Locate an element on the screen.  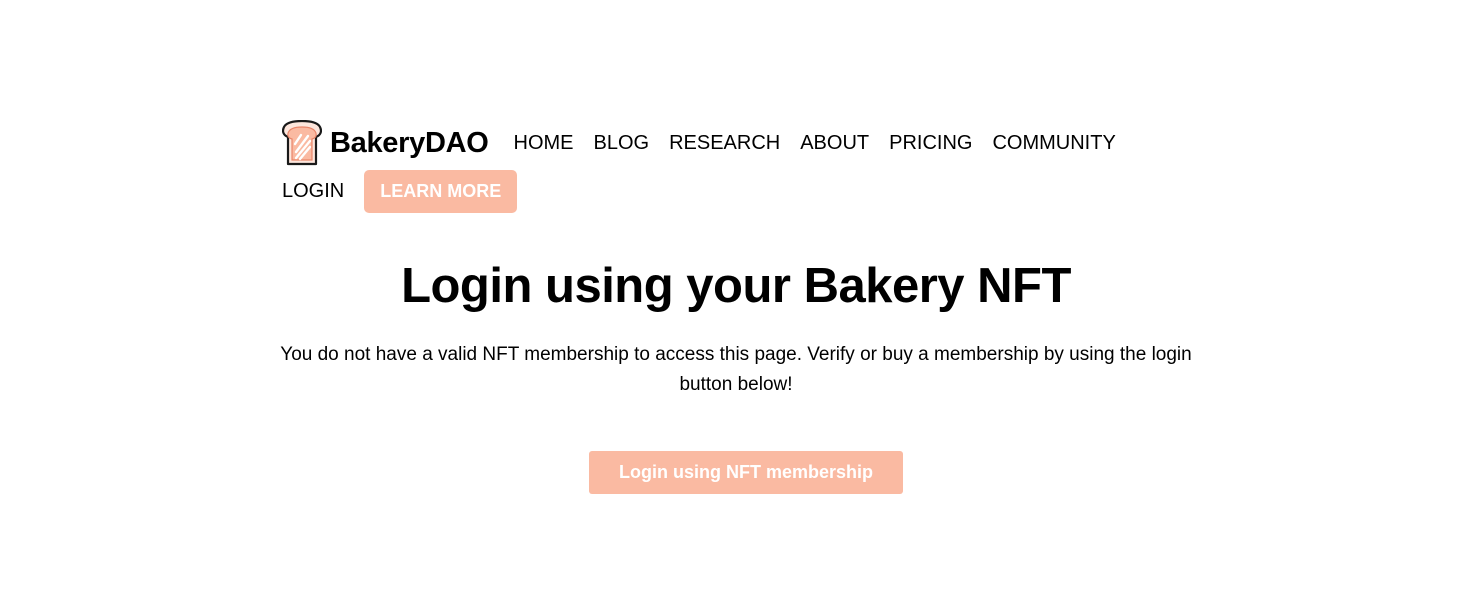
learn-more-button: LEARN MORE is located at coordinates (441, 191).